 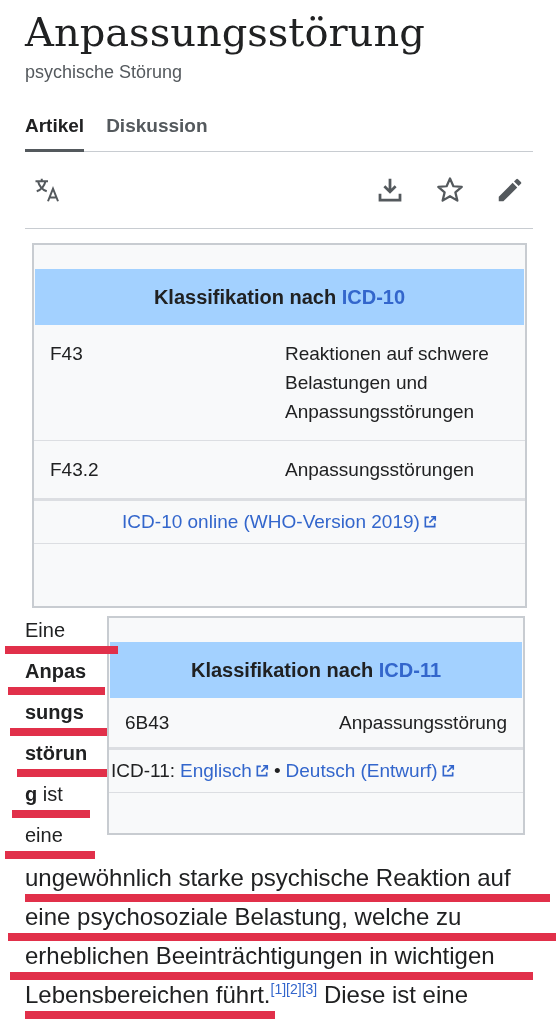 I want to click on text-line: ungewöhnlich starke psychische Reaktion auf, so click(x=268, y=878).